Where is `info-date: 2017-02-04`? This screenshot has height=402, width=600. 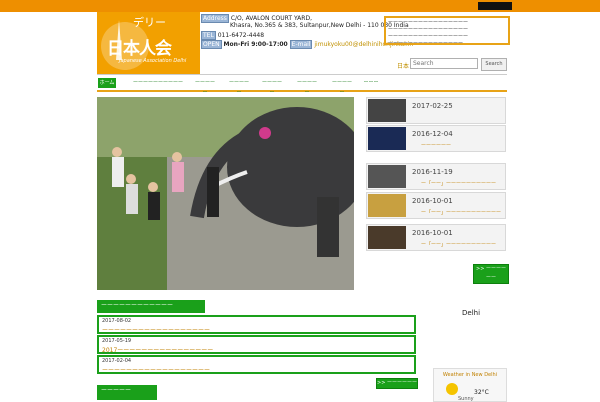
info-date: 2017-02-04 is located at coordinates (117, 361).